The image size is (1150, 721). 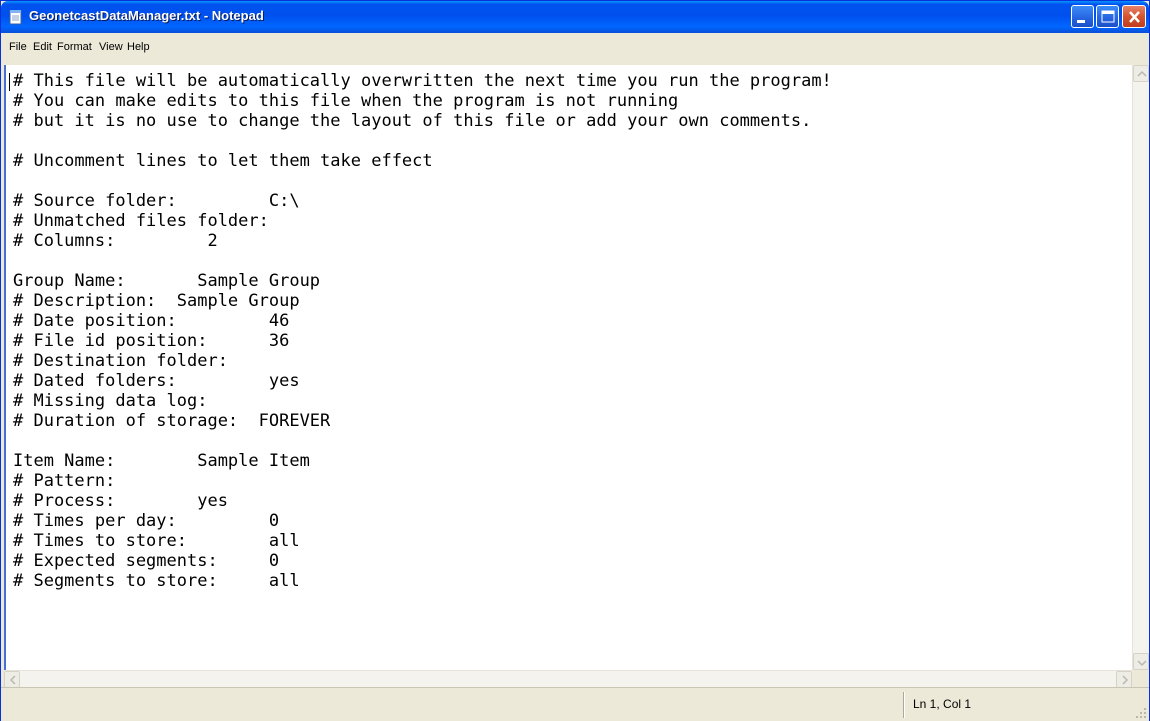 I want to click on close-icon, so click(x=1134, y=17).